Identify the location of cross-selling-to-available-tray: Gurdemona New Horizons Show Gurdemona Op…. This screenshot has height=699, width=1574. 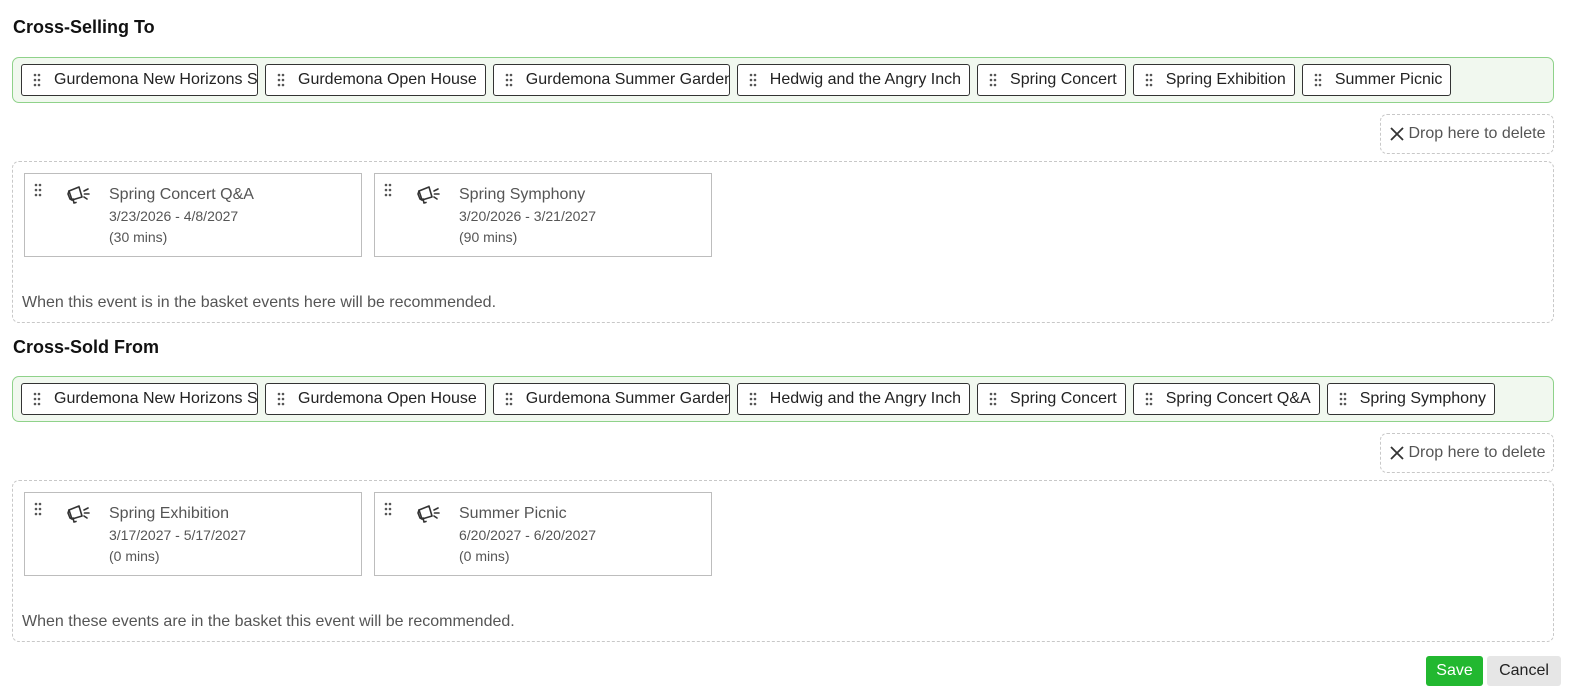
(783, 80).